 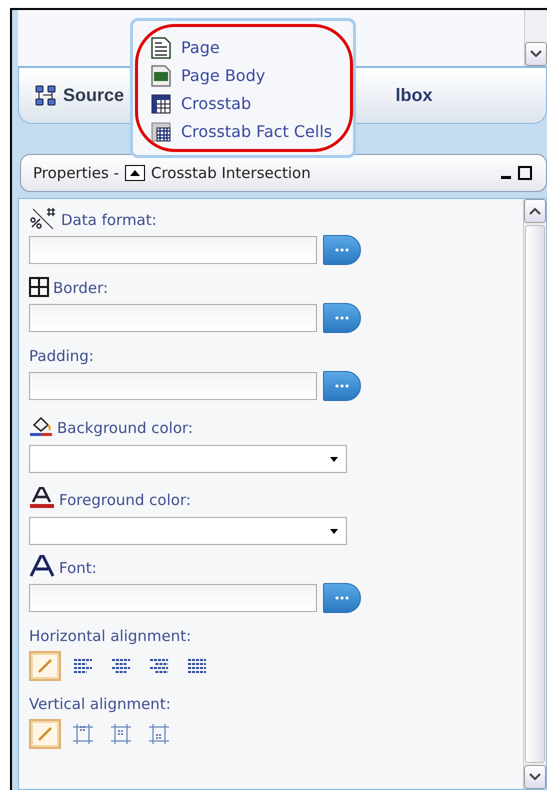 I want to click on parent-select-button, so click(x=135, y=173).